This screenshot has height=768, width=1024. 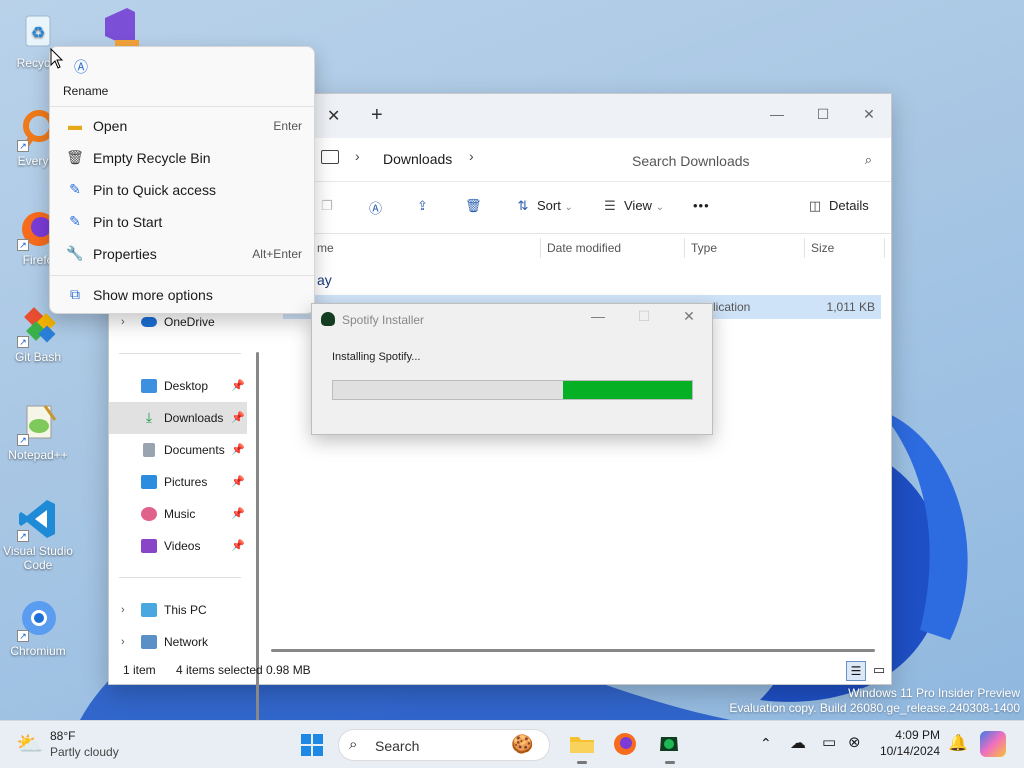 What do you see at coordinates (417, 159) in the screenshot?
I see `breadcrumb-downloads: Downloads` at bounding box center [417, 159].